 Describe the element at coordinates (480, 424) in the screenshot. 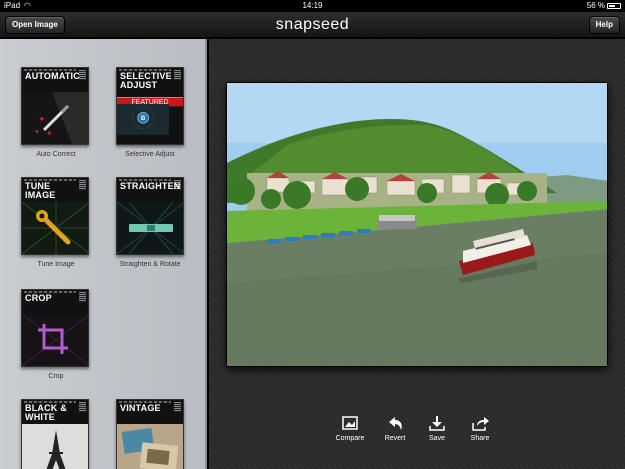

I see `share-icon` at that location.